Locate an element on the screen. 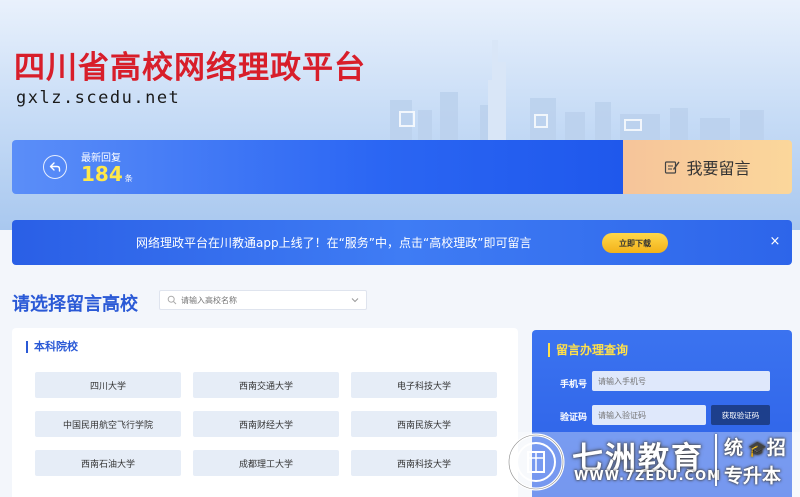 The image size is (800, 497). graduation-cap-icon: 🎓 is located at coordinates (755, 449).